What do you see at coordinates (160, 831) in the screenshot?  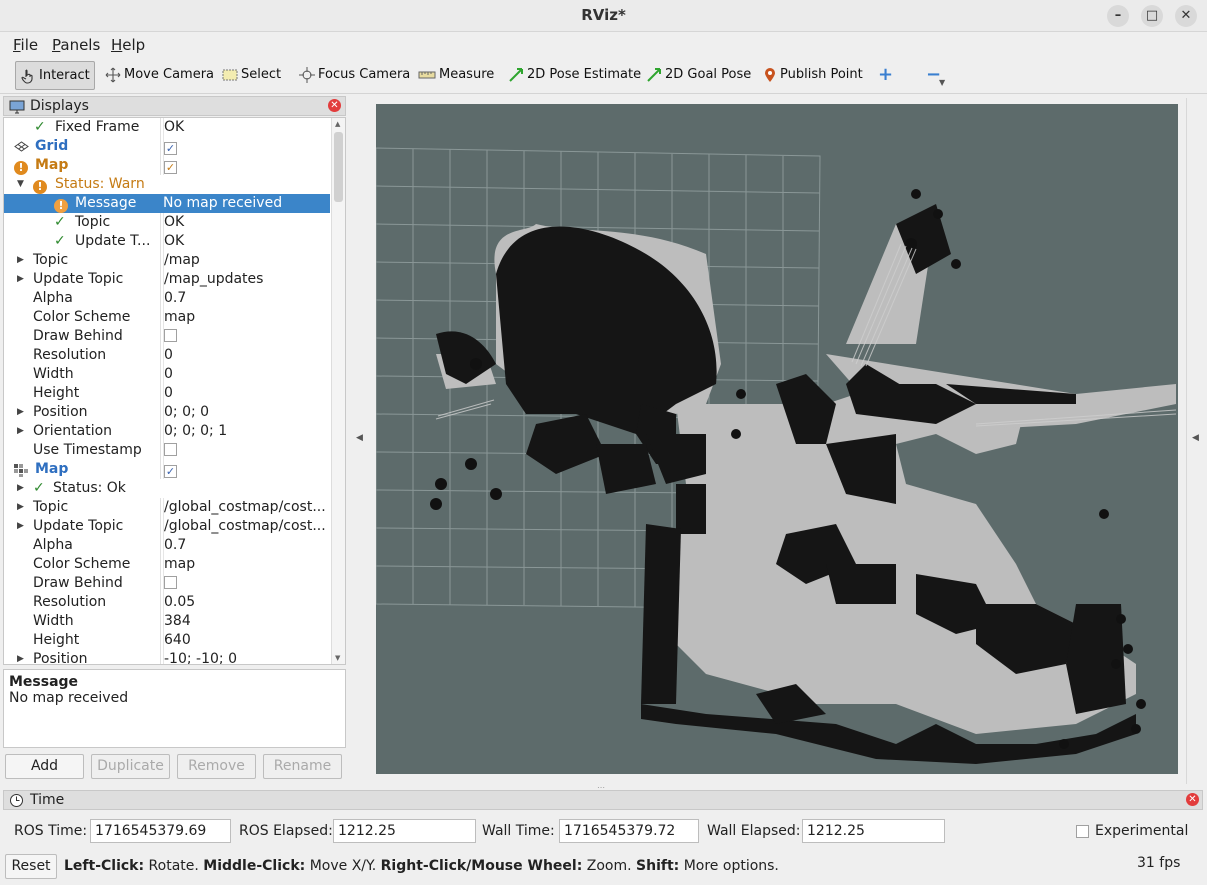 I see `ros-time-field: 1716545379.69` at bounding box center [160, 831].